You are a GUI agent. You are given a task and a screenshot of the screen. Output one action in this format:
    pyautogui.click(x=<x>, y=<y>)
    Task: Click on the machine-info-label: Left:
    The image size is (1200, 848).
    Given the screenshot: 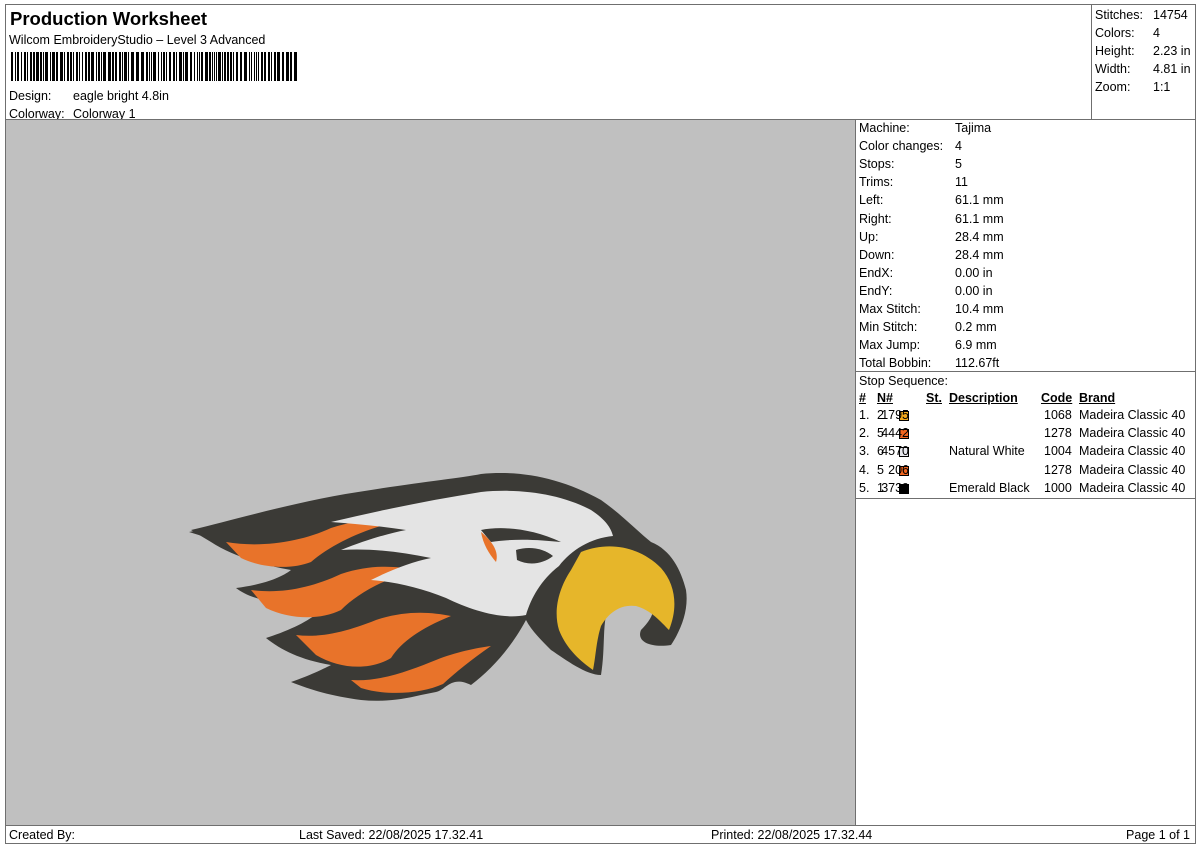 What is the action you would take?
    pyautogui.click(x=871, y=200)
    